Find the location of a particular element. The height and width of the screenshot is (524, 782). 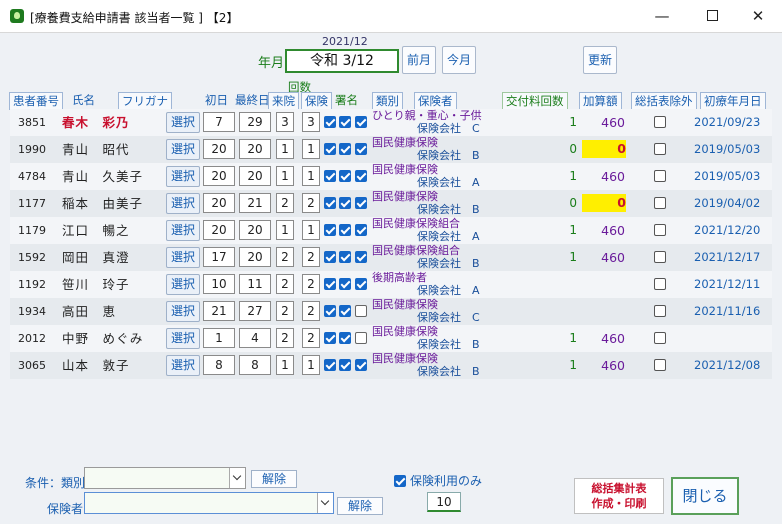

last-day-field: 11 is located at coordinates (255, 284).